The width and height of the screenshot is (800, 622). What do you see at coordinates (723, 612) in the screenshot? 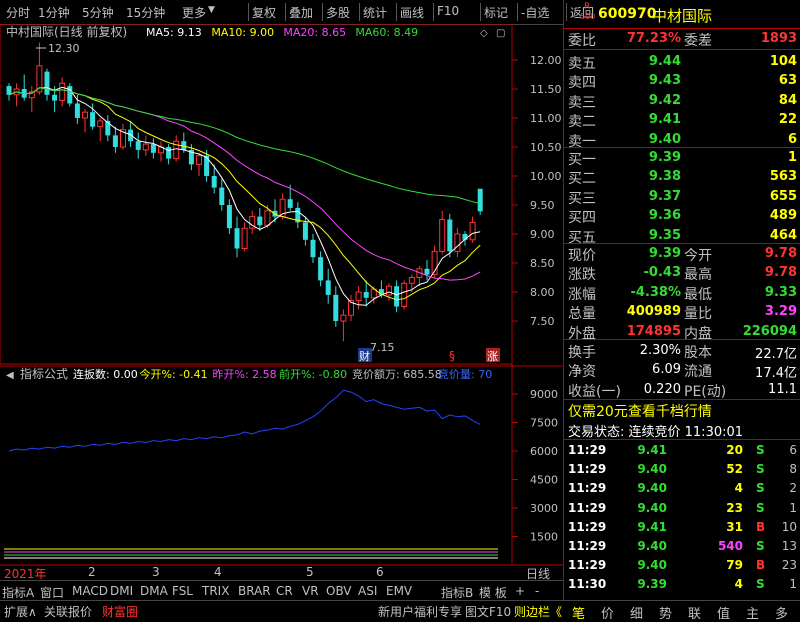
I see `quote-tab-5: 值` at bounding box center [723, 612].